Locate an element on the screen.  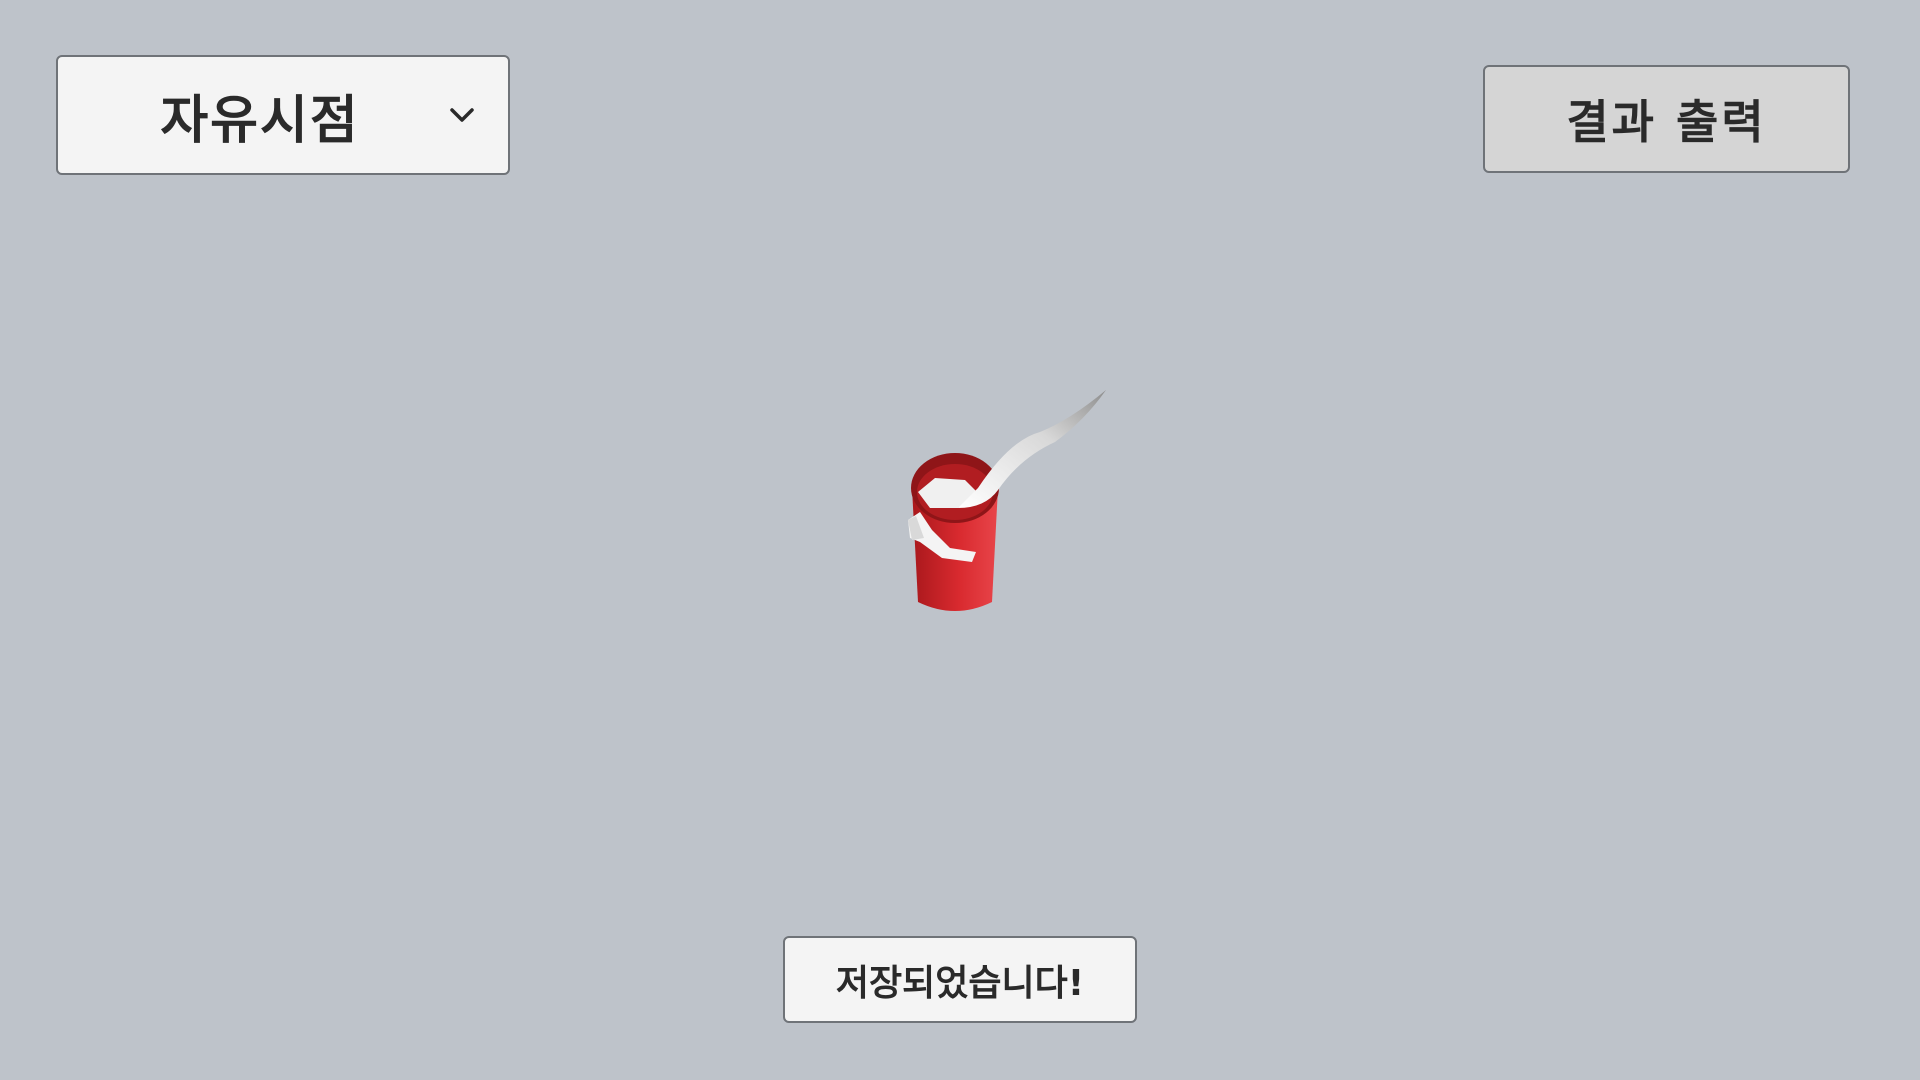
camera-view-selected-label: 자유시점 is located at coordinates (260, 120).